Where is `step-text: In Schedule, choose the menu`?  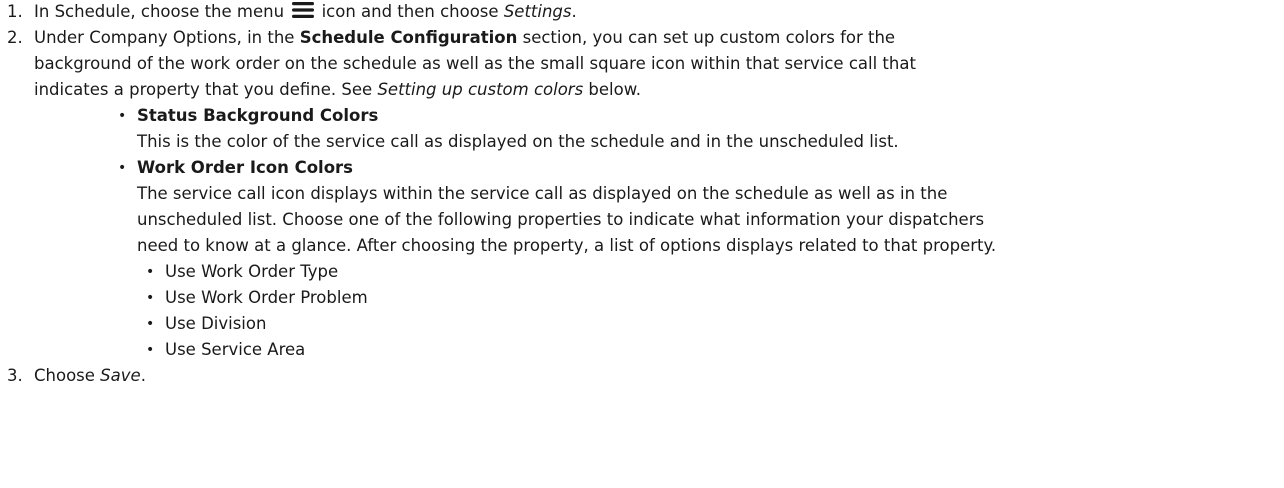
step-text: In Schedule, choose the menu is located at coordinates (159, 11).